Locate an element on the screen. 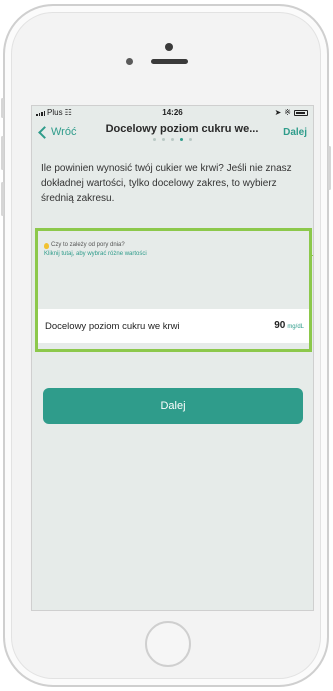 This screenshot has width=333, height=691. step-indicator is located at coordinates (172, 139).